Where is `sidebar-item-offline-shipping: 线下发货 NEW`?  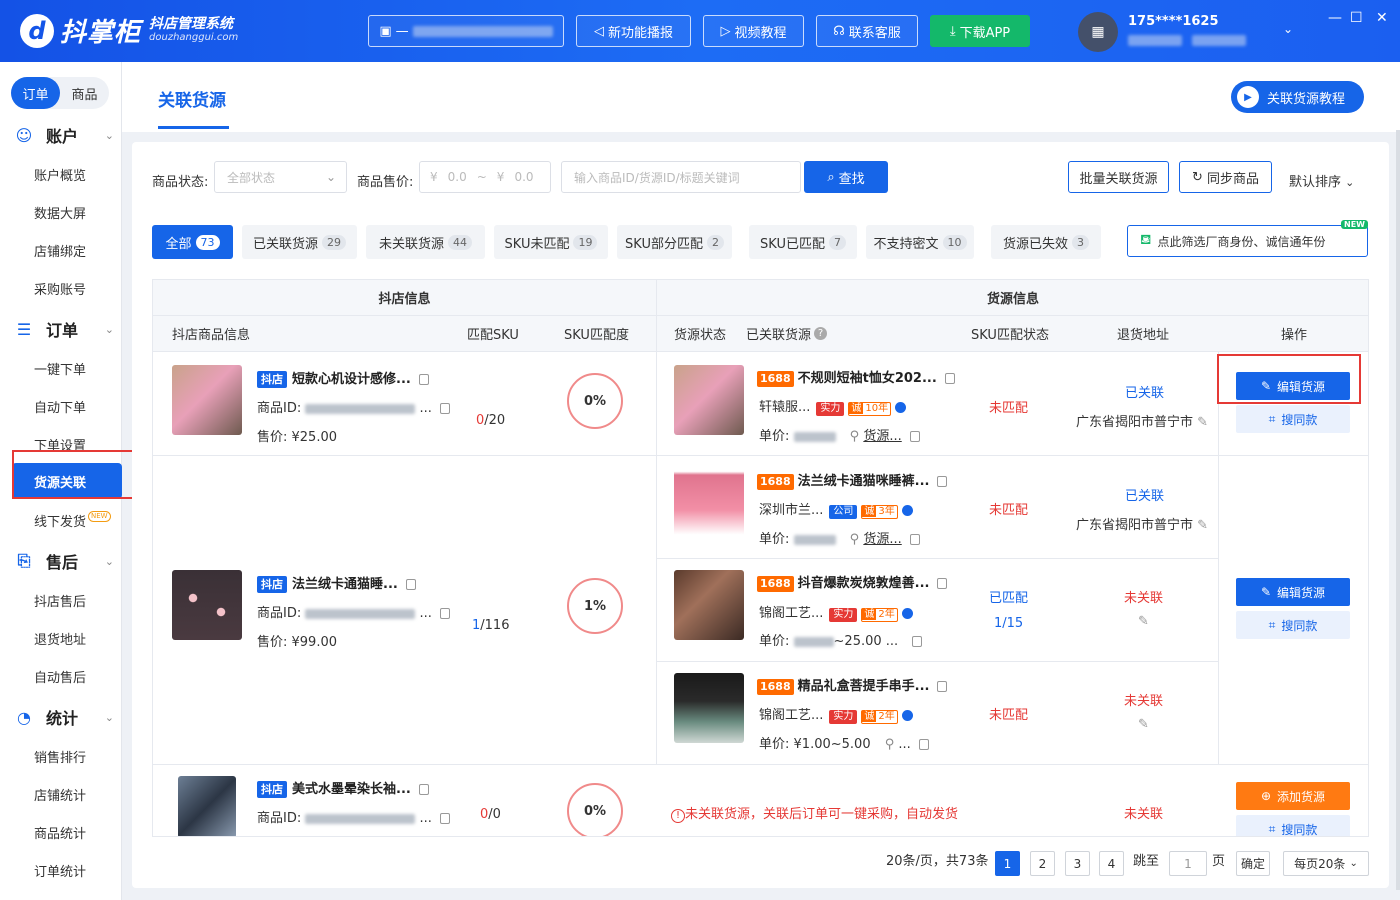
sidebar-item-offline-shipping: 线下发货 NEW is located at coordinates (72, 520).